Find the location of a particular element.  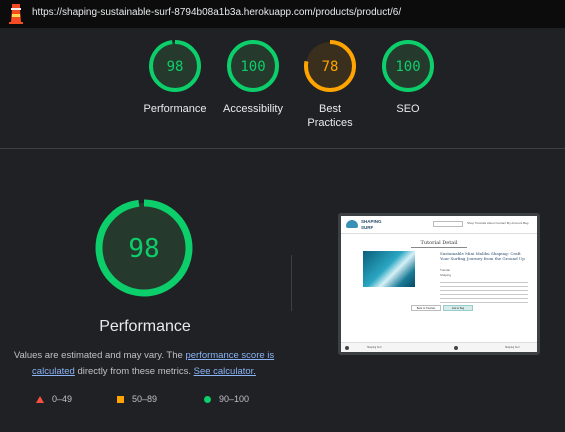

thumb-product-meta: Tutorial Shaping is located at coordinates (445, 273).